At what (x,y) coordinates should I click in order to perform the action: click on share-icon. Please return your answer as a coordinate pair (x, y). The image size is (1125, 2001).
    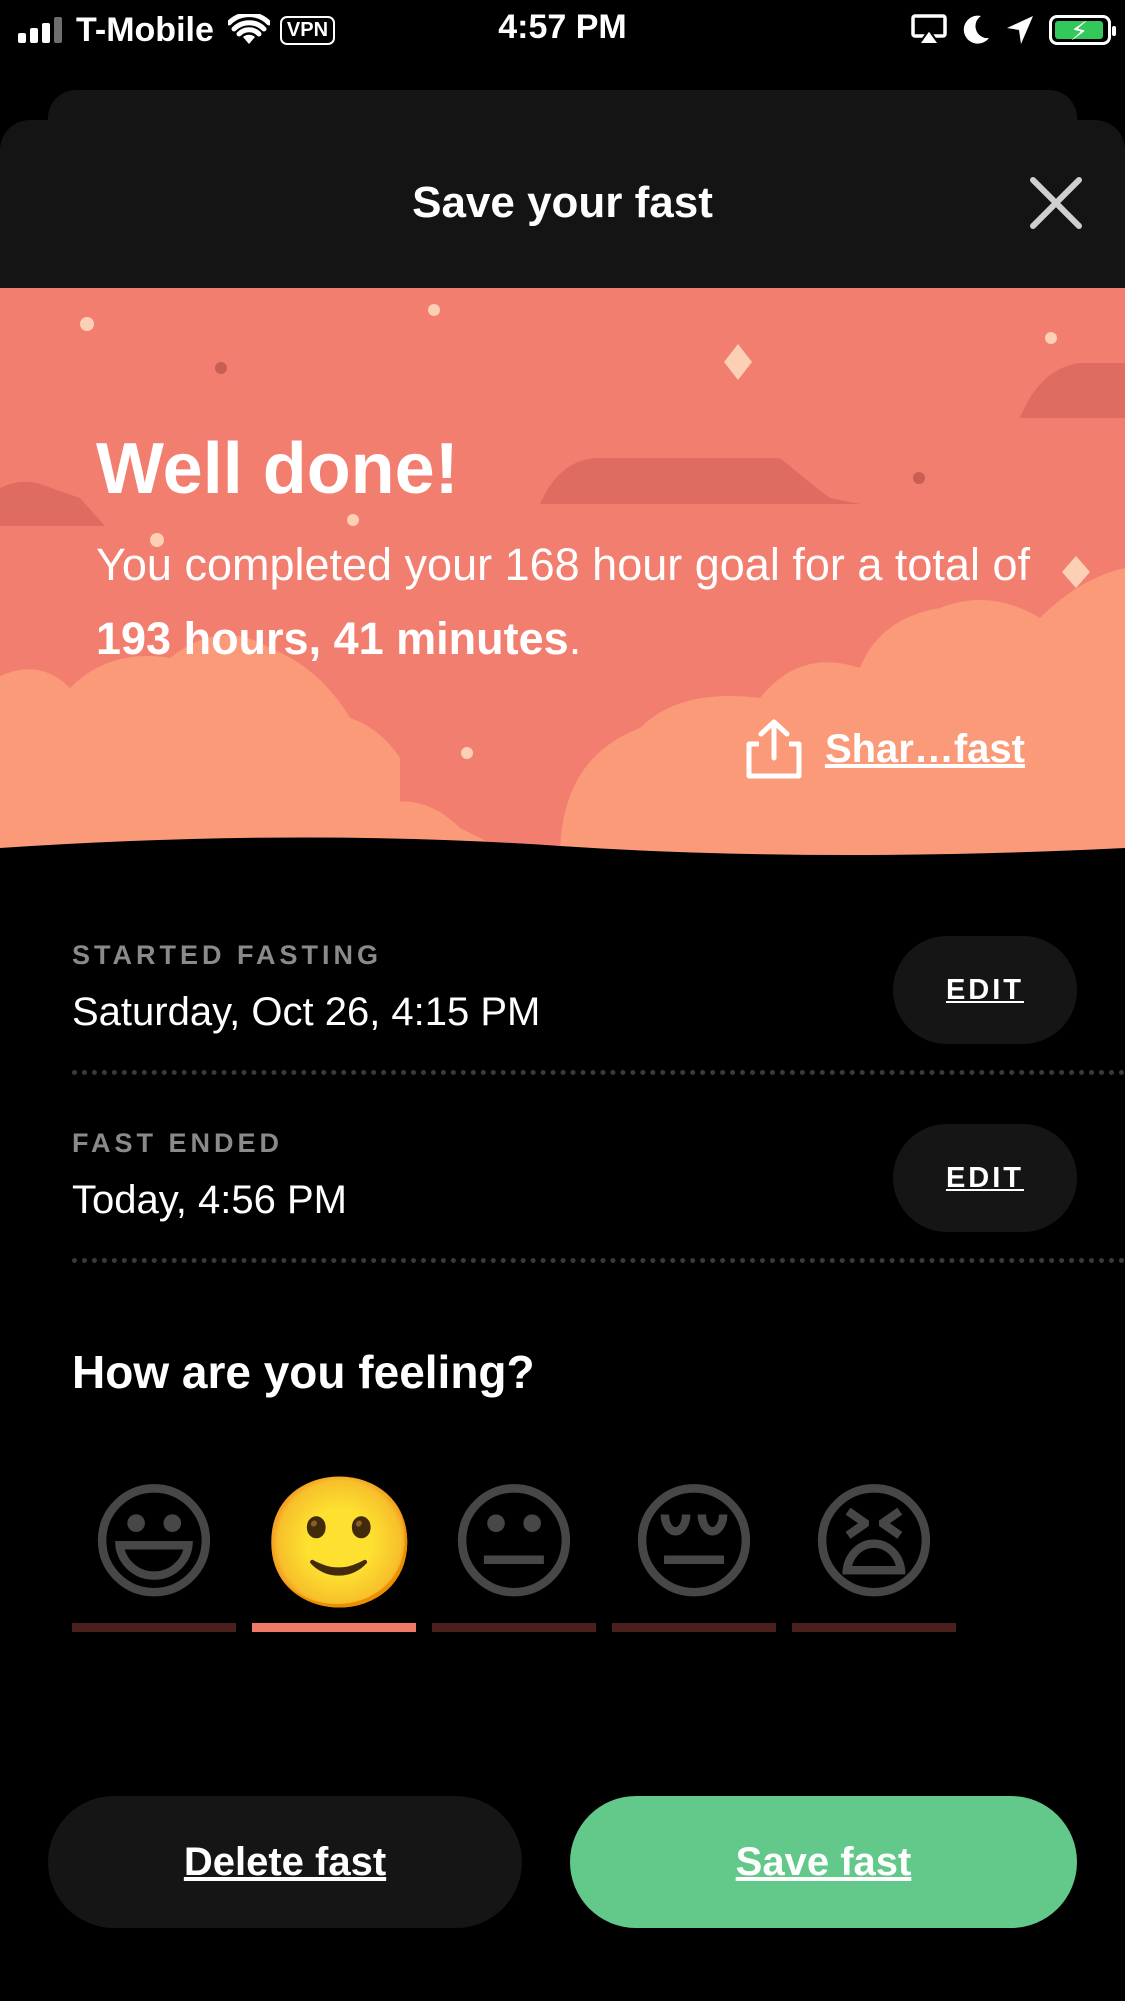
    Looking at the image, I should click on (774, 749).